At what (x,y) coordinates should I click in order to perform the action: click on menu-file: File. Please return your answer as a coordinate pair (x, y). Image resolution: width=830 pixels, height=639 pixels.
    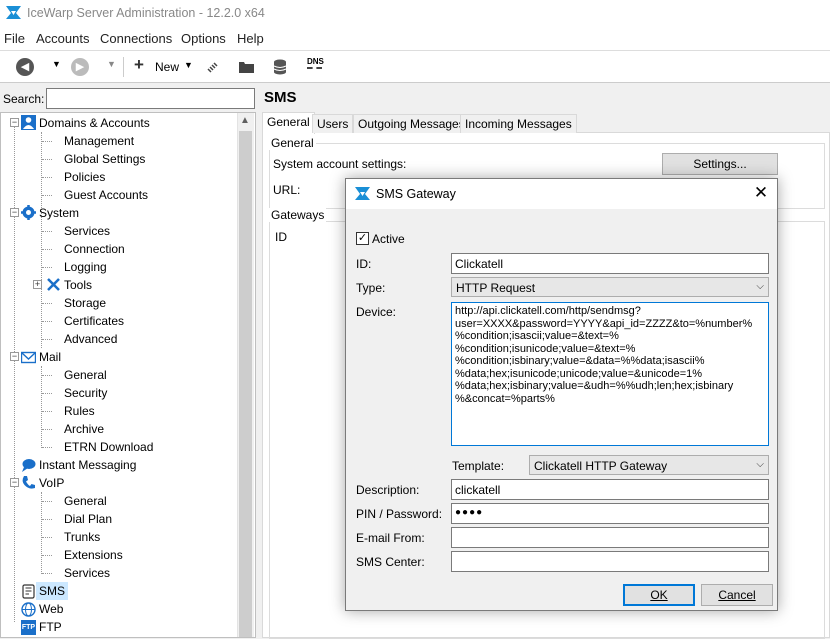
    Looking at the image, I should click on (14, 38).